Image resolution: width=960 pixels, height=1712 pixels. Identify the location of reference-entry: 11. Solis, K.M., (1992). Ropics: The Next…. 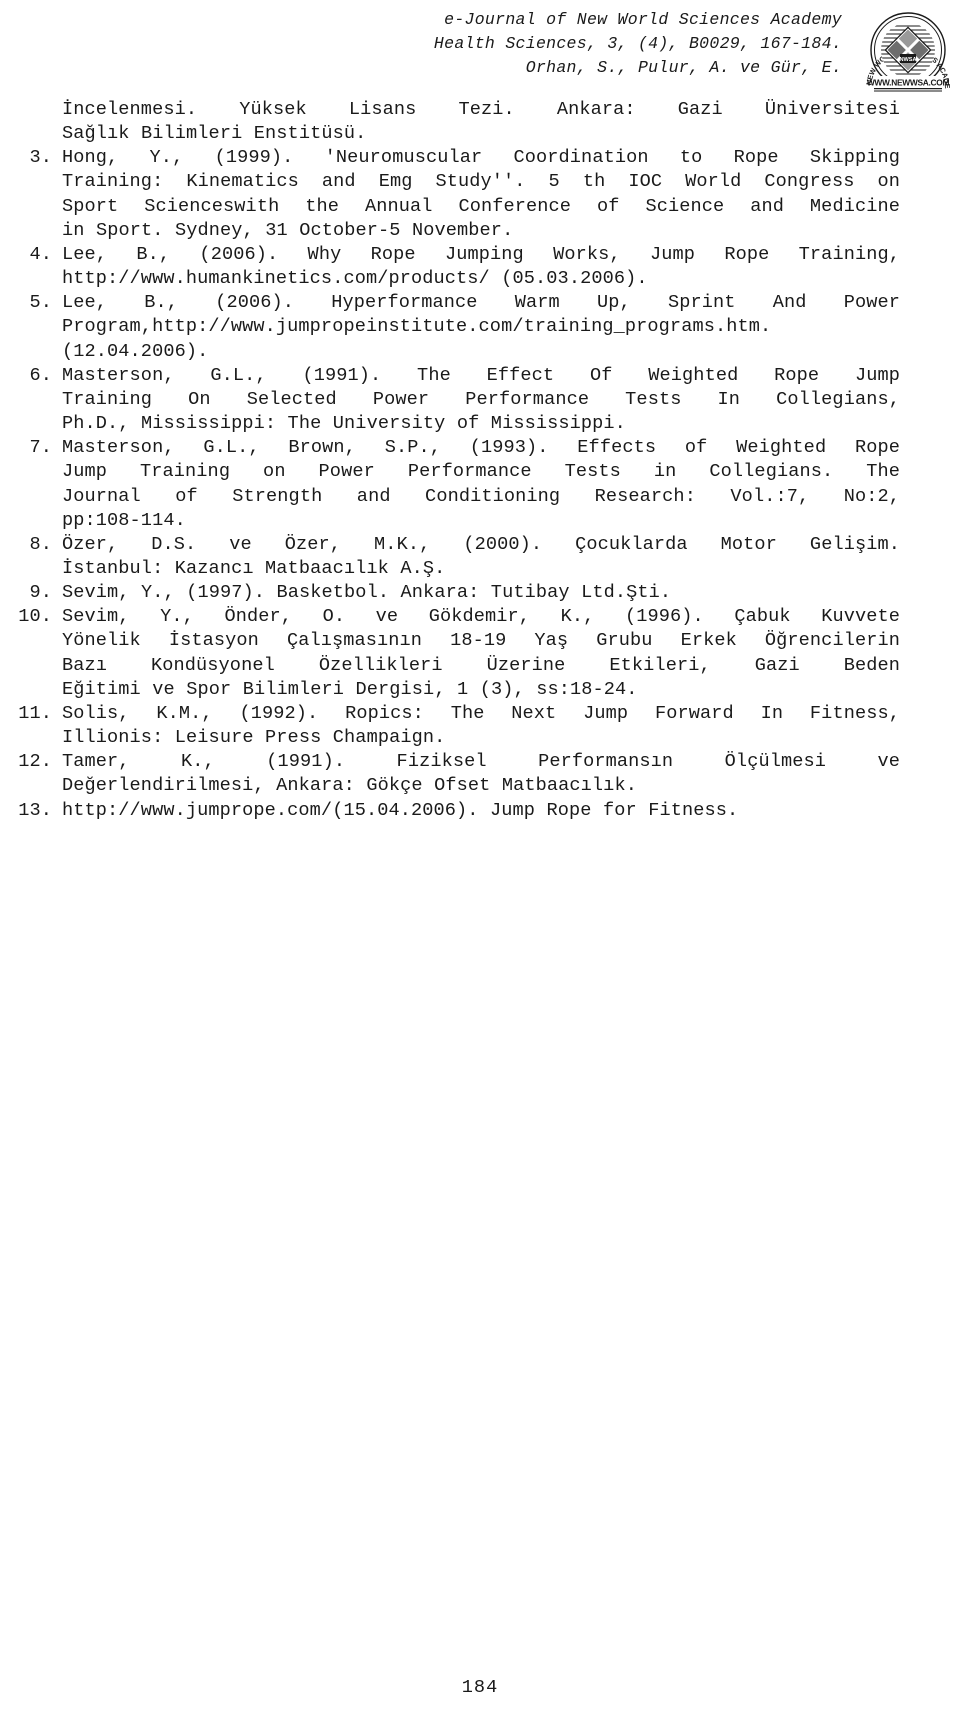
(480, 726).